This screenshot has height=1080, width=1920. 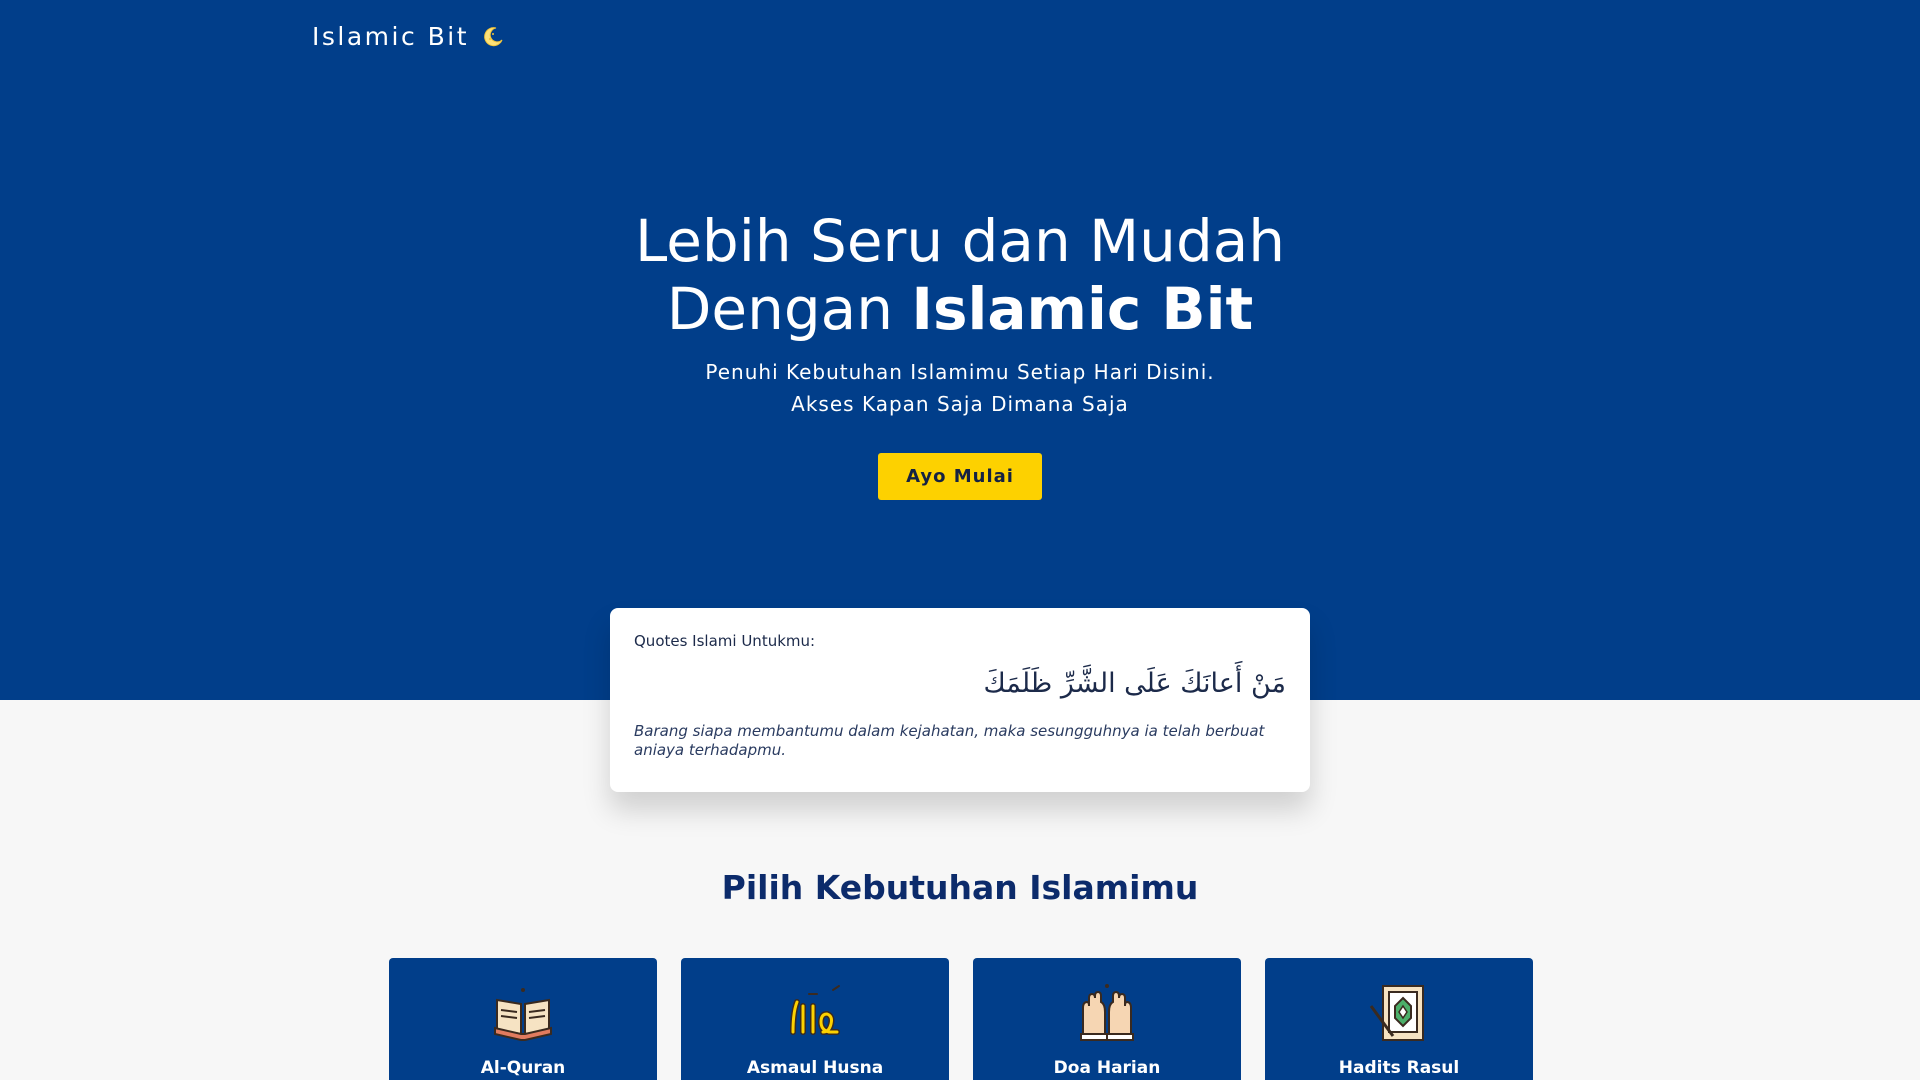 What do you see at coordinates (960, 887) in the screenshot?
I see `section-title: Pilih Kebutuhan Islamimu` at bounding box center [960, 887].